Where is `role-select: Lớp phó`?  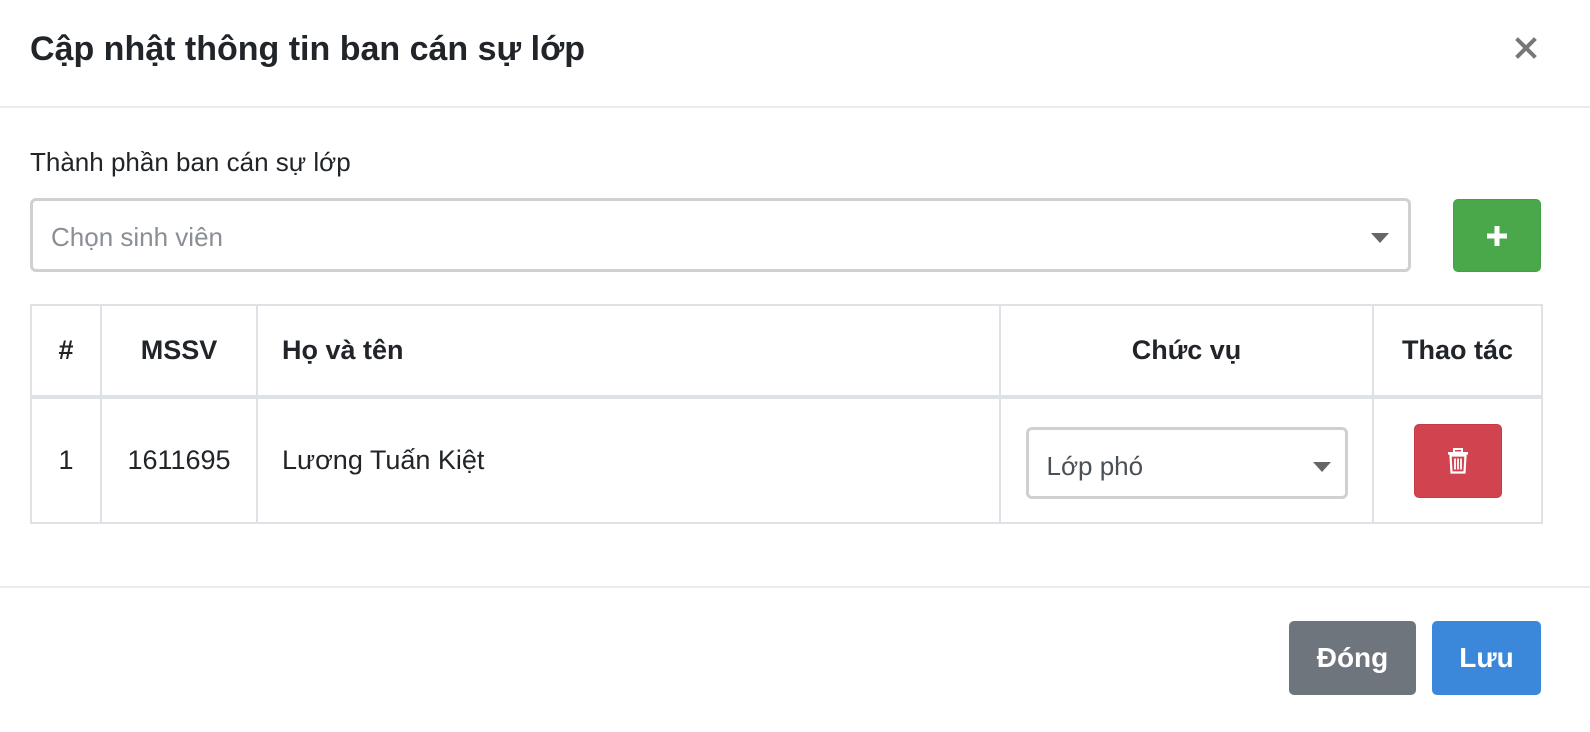 role-select: Lớp phó is located at coordinates (1186, 462).